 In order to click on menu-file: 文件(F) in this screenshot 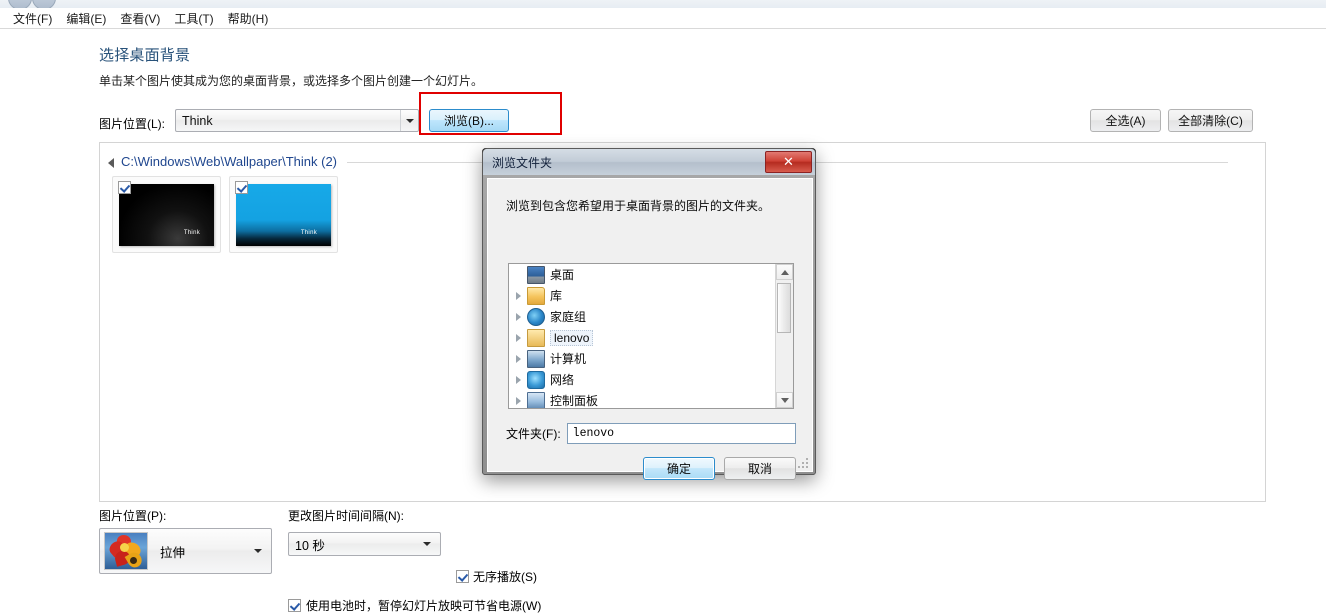, I will do `click(34, 18)`.